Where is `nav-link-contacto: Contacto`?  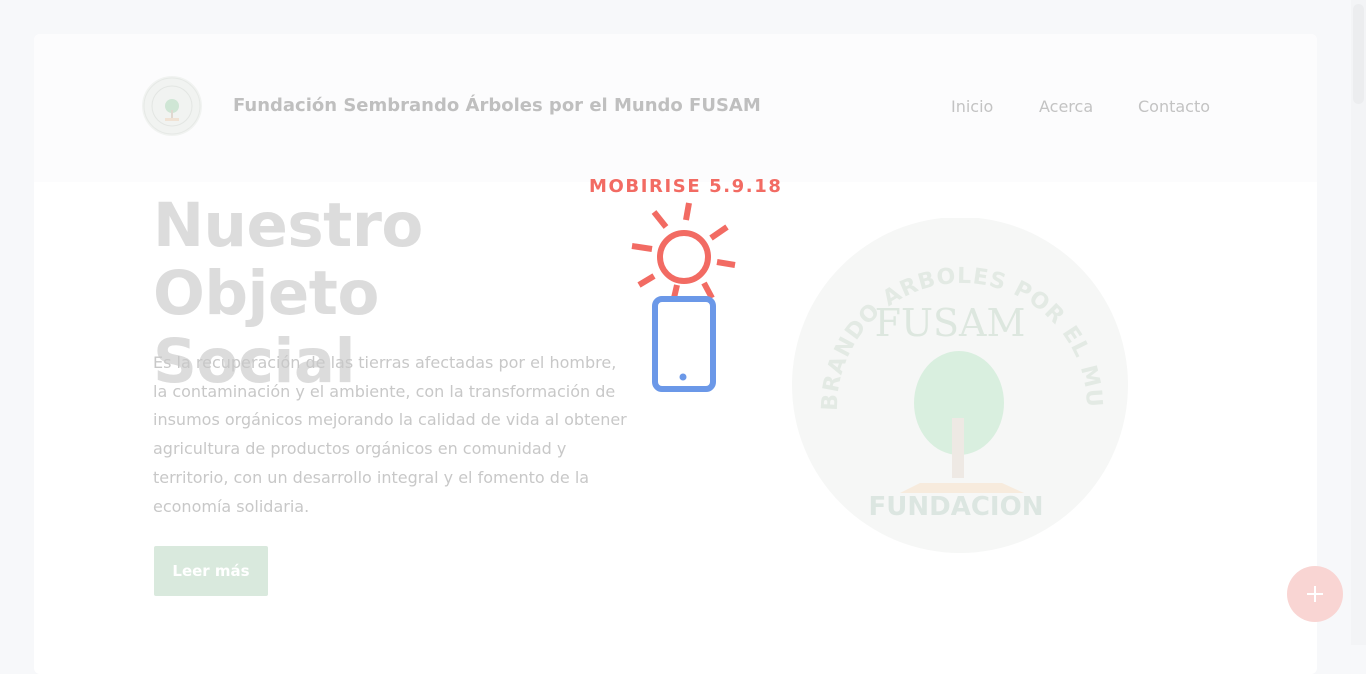
nav-link-contacto: Contacto is located at coordinates (1174, 106).